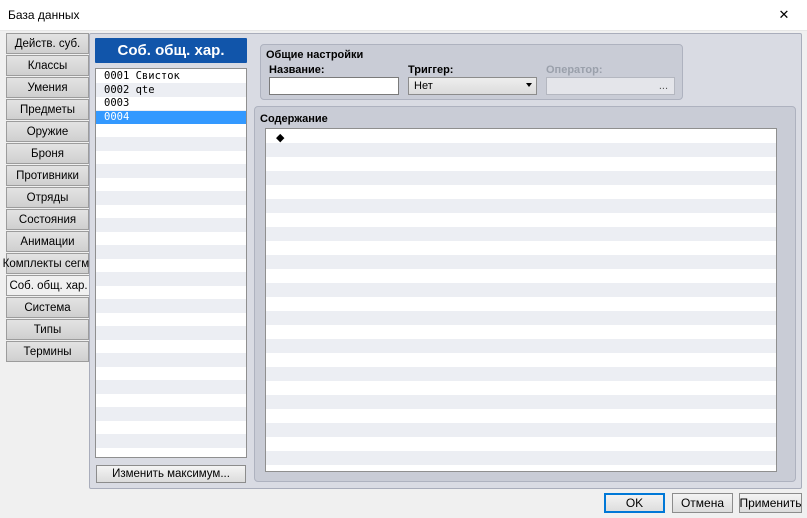 The height and width of the screenshot is (518, 807). I want to click on tab-label: Противники, so click(47, 175).